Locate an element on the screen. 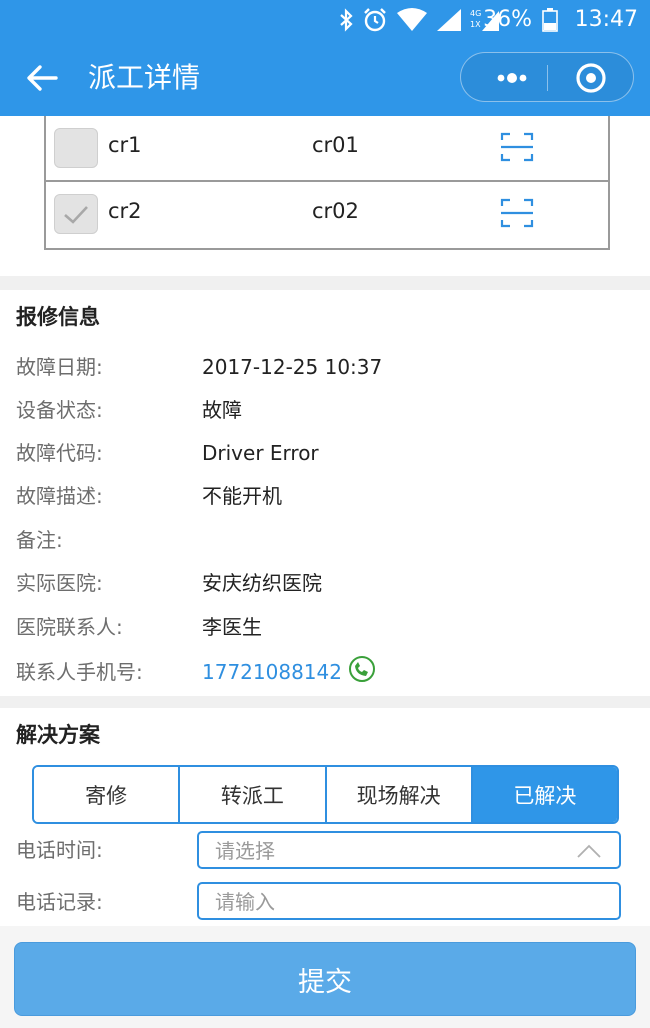 This screenshot has height=1028, width=650. call-time-placeholder: 请选择 is located at coordinates (245, 851).